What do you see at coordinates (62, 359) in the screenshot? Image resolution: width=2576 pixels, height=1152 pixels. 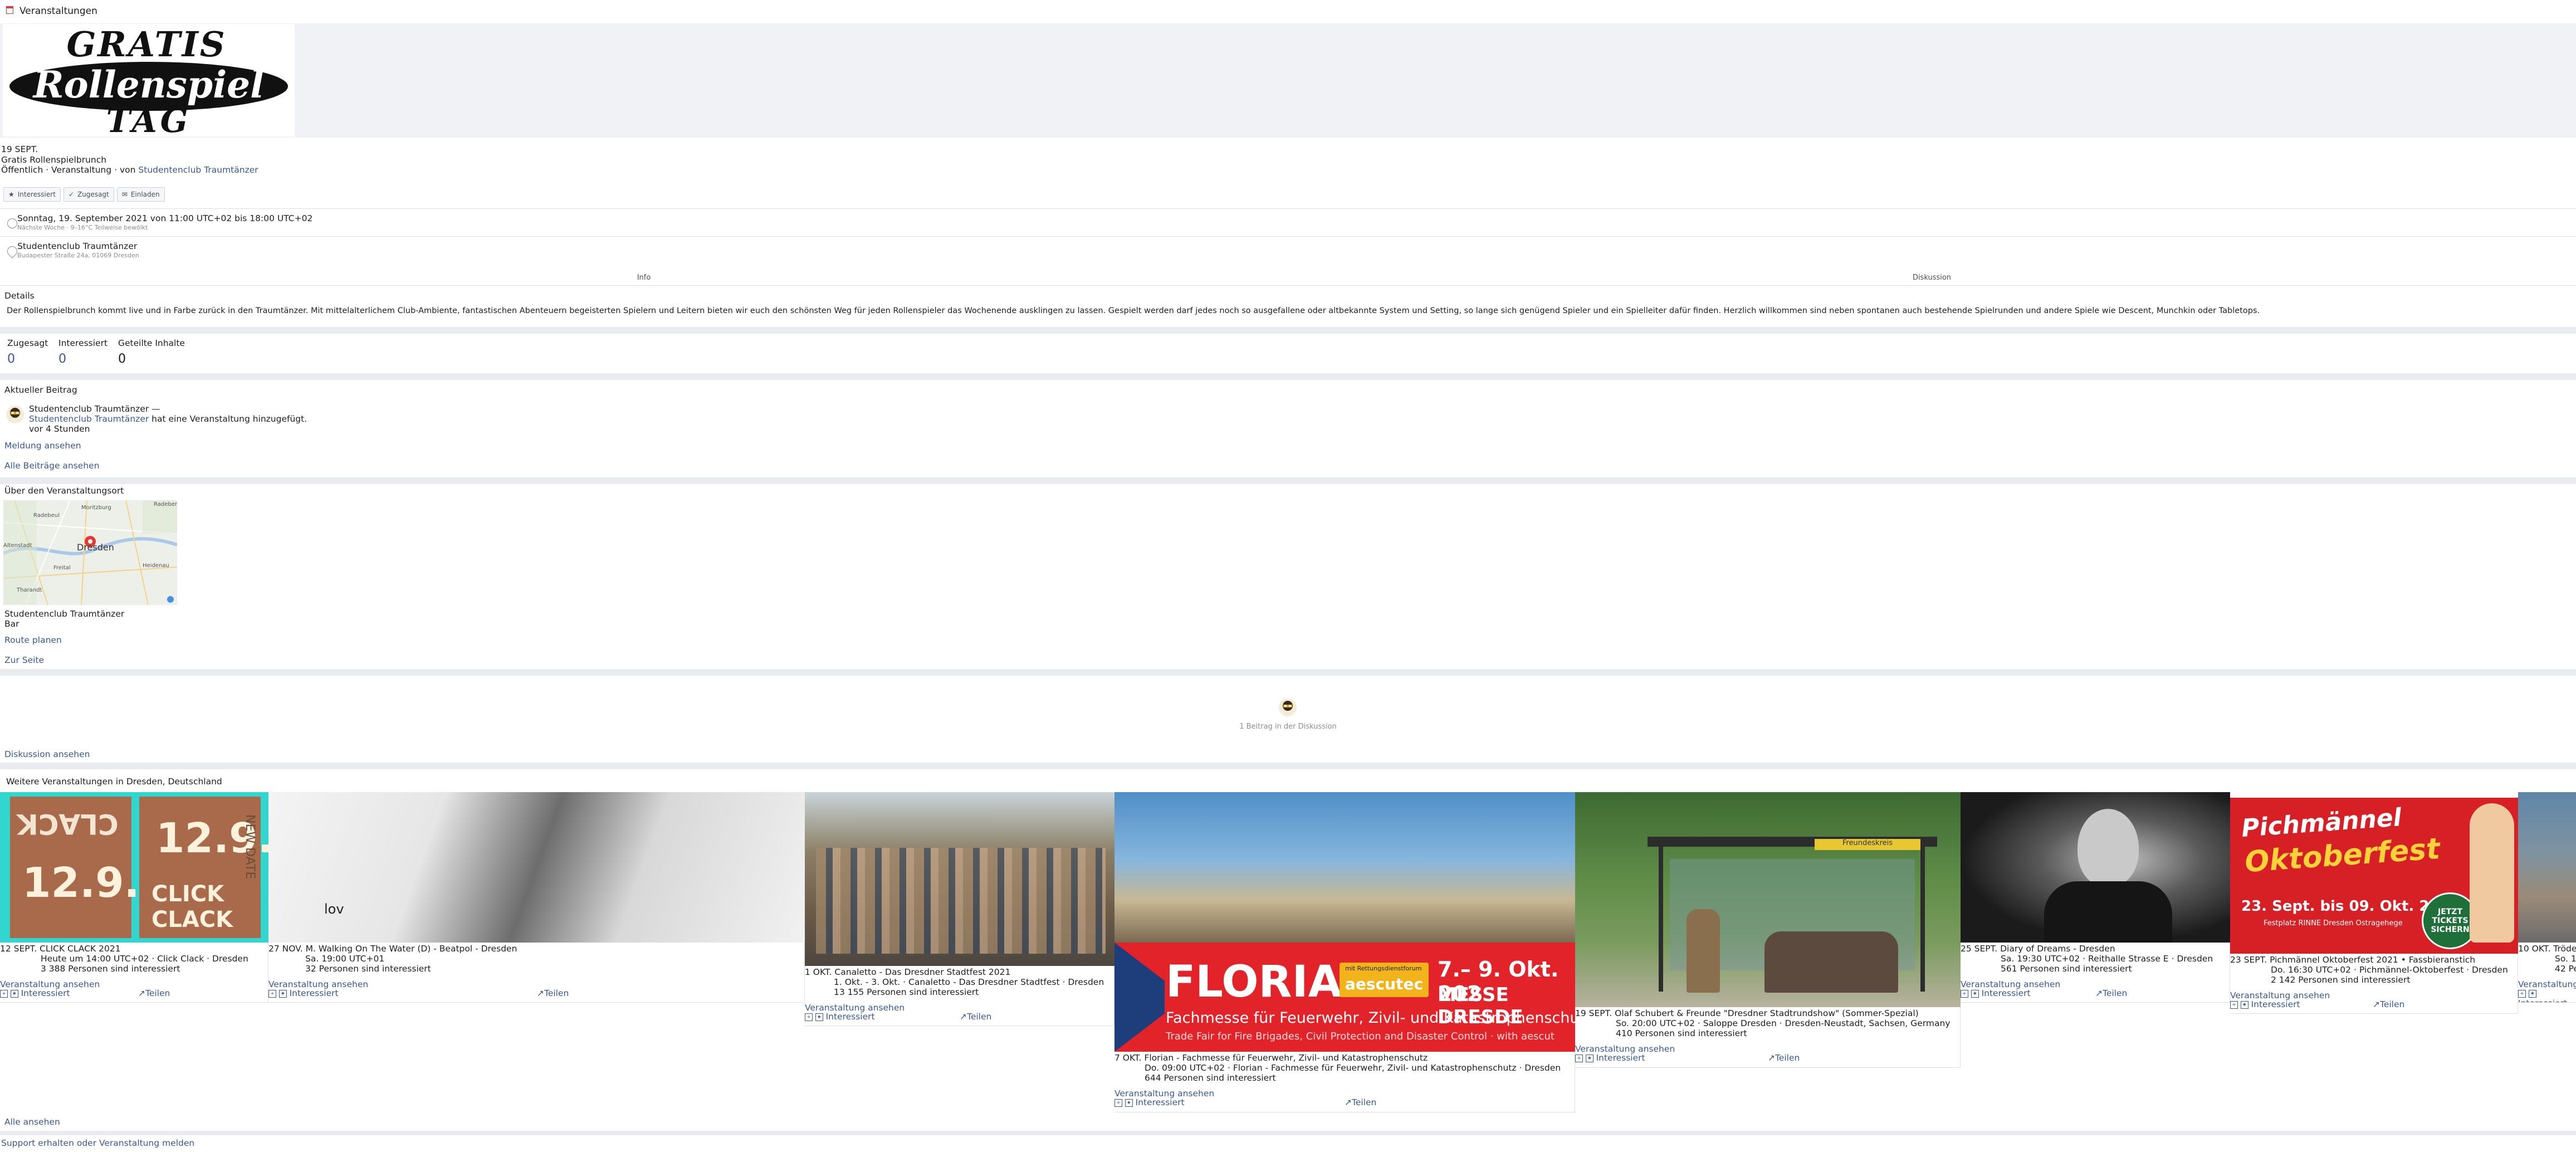 I see `stat-interested-value: 0` at bounding box center [62, 359].